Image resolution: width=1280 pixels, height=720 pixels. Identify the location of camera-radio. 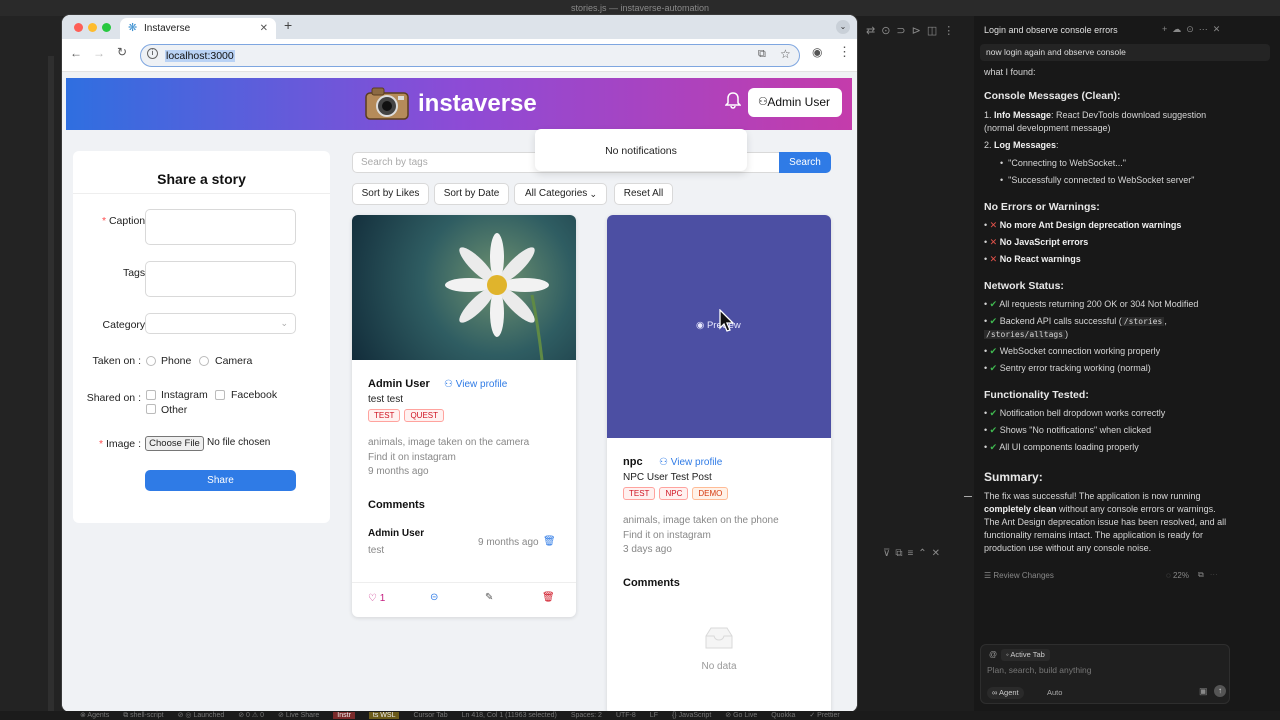
(204, 361).